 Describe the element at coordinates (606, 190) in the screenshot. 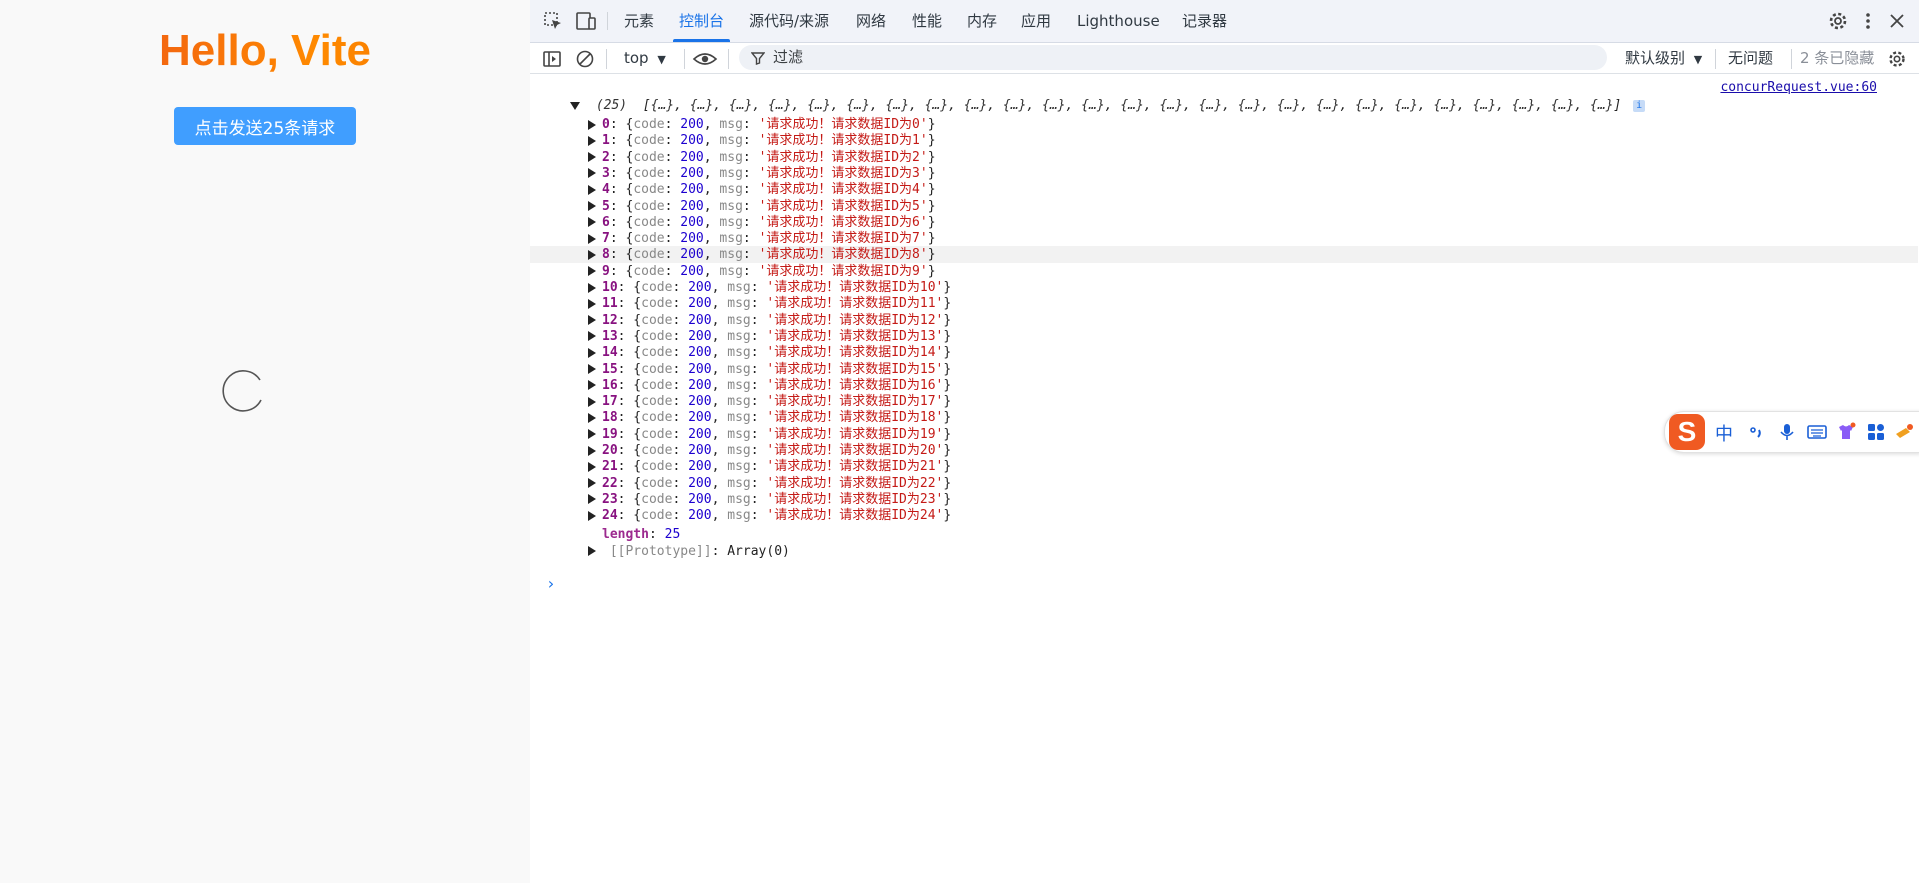

I see `entry-index: 4` at that location.